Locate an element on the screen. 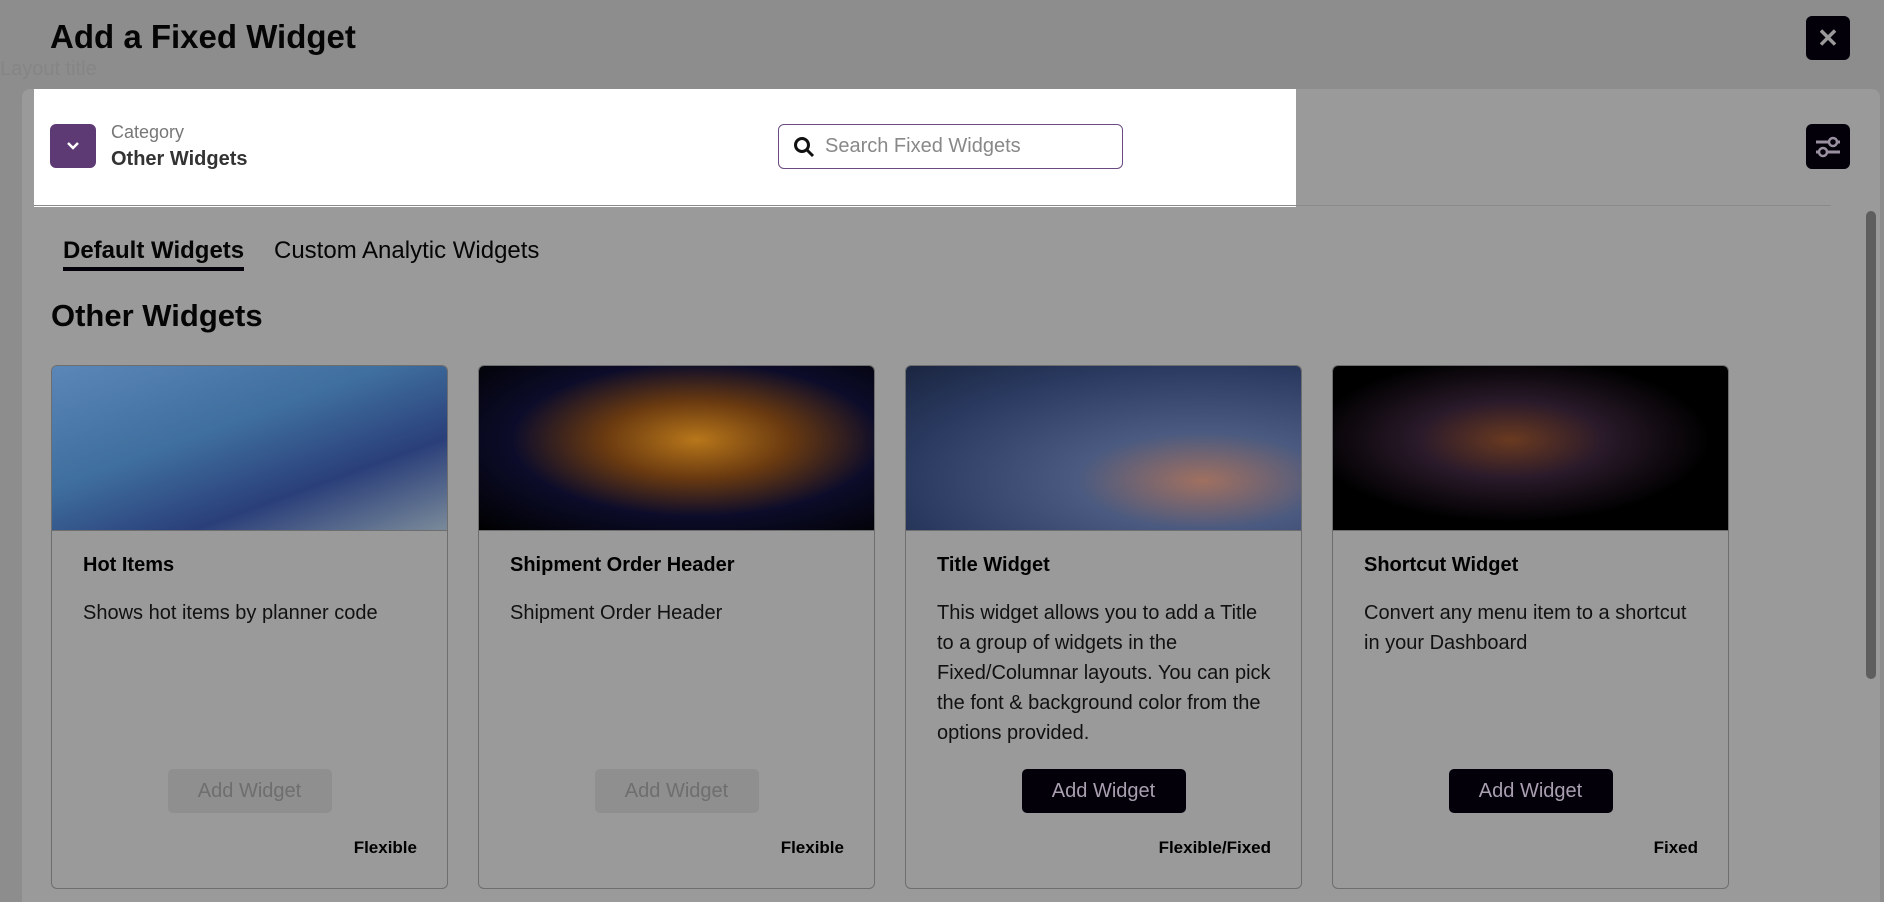  layout-tag: Flexible/Fixed is located at coordinates (1214, 847).